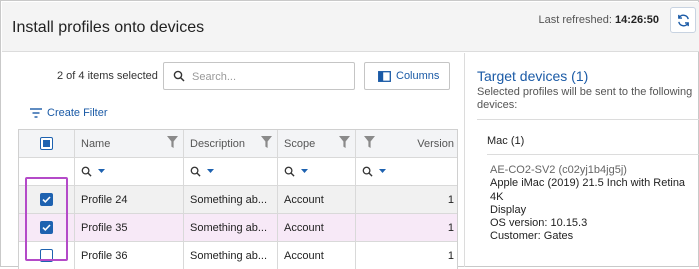 Image resolution: width=699 pixels, height=269 pixels. Describe the element at coordinates (231, 171) in the screenshot. I see `filter-description` at that location.